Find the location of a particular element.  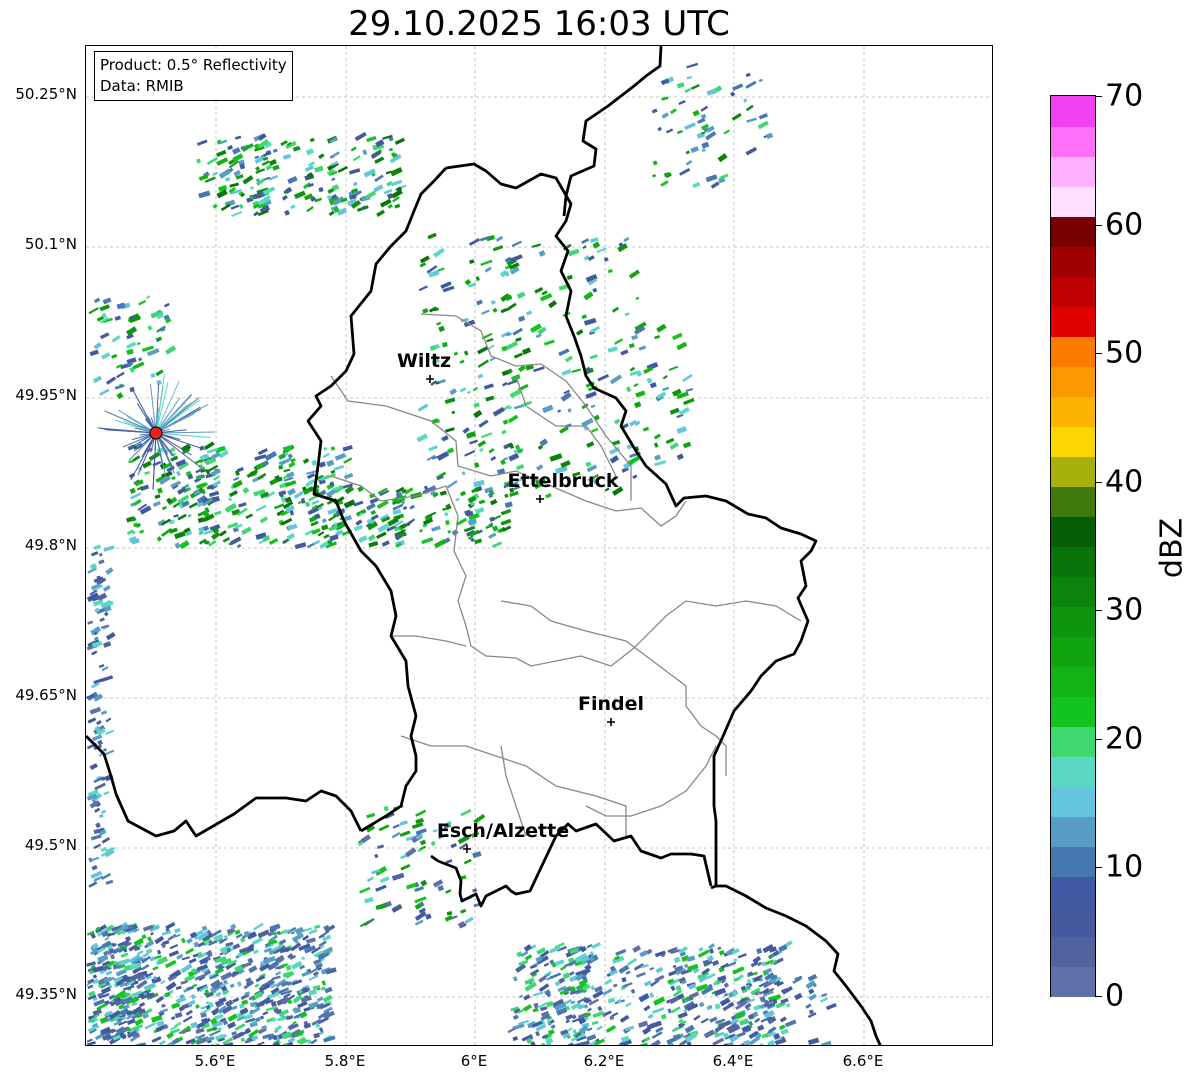

colorbar-tick-mark is located at coordinates (1099, 611).